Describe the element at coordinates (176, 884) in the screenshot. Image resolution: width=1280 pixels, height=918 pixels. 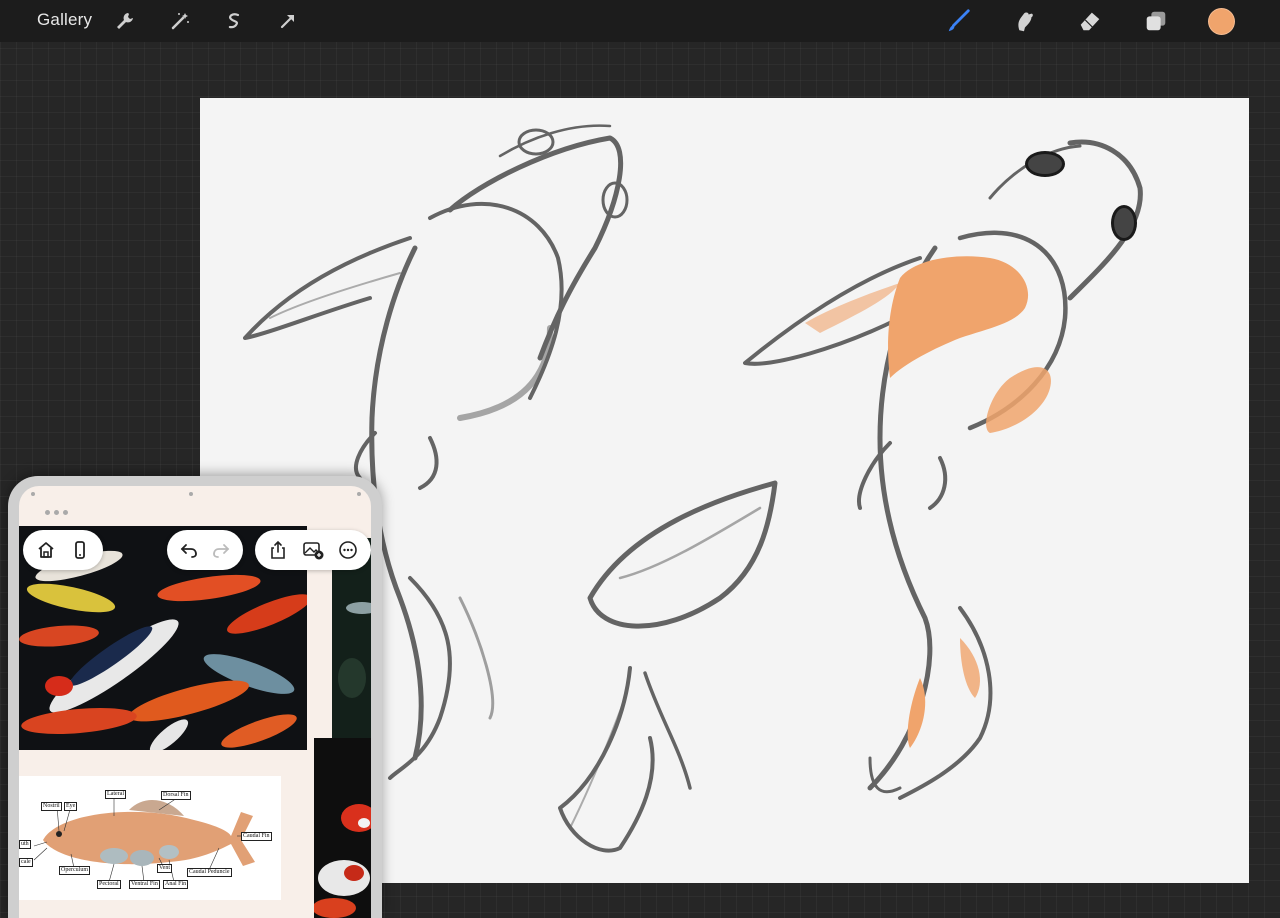
I see `label-anal-fin: Anal Fin` at that location.